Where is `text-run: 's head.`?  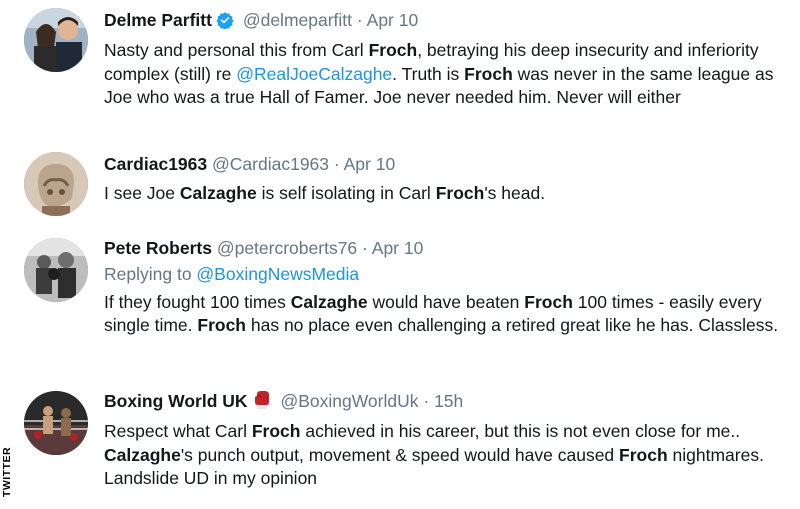
text-run: 's head. is located at coordinates (515, 193).